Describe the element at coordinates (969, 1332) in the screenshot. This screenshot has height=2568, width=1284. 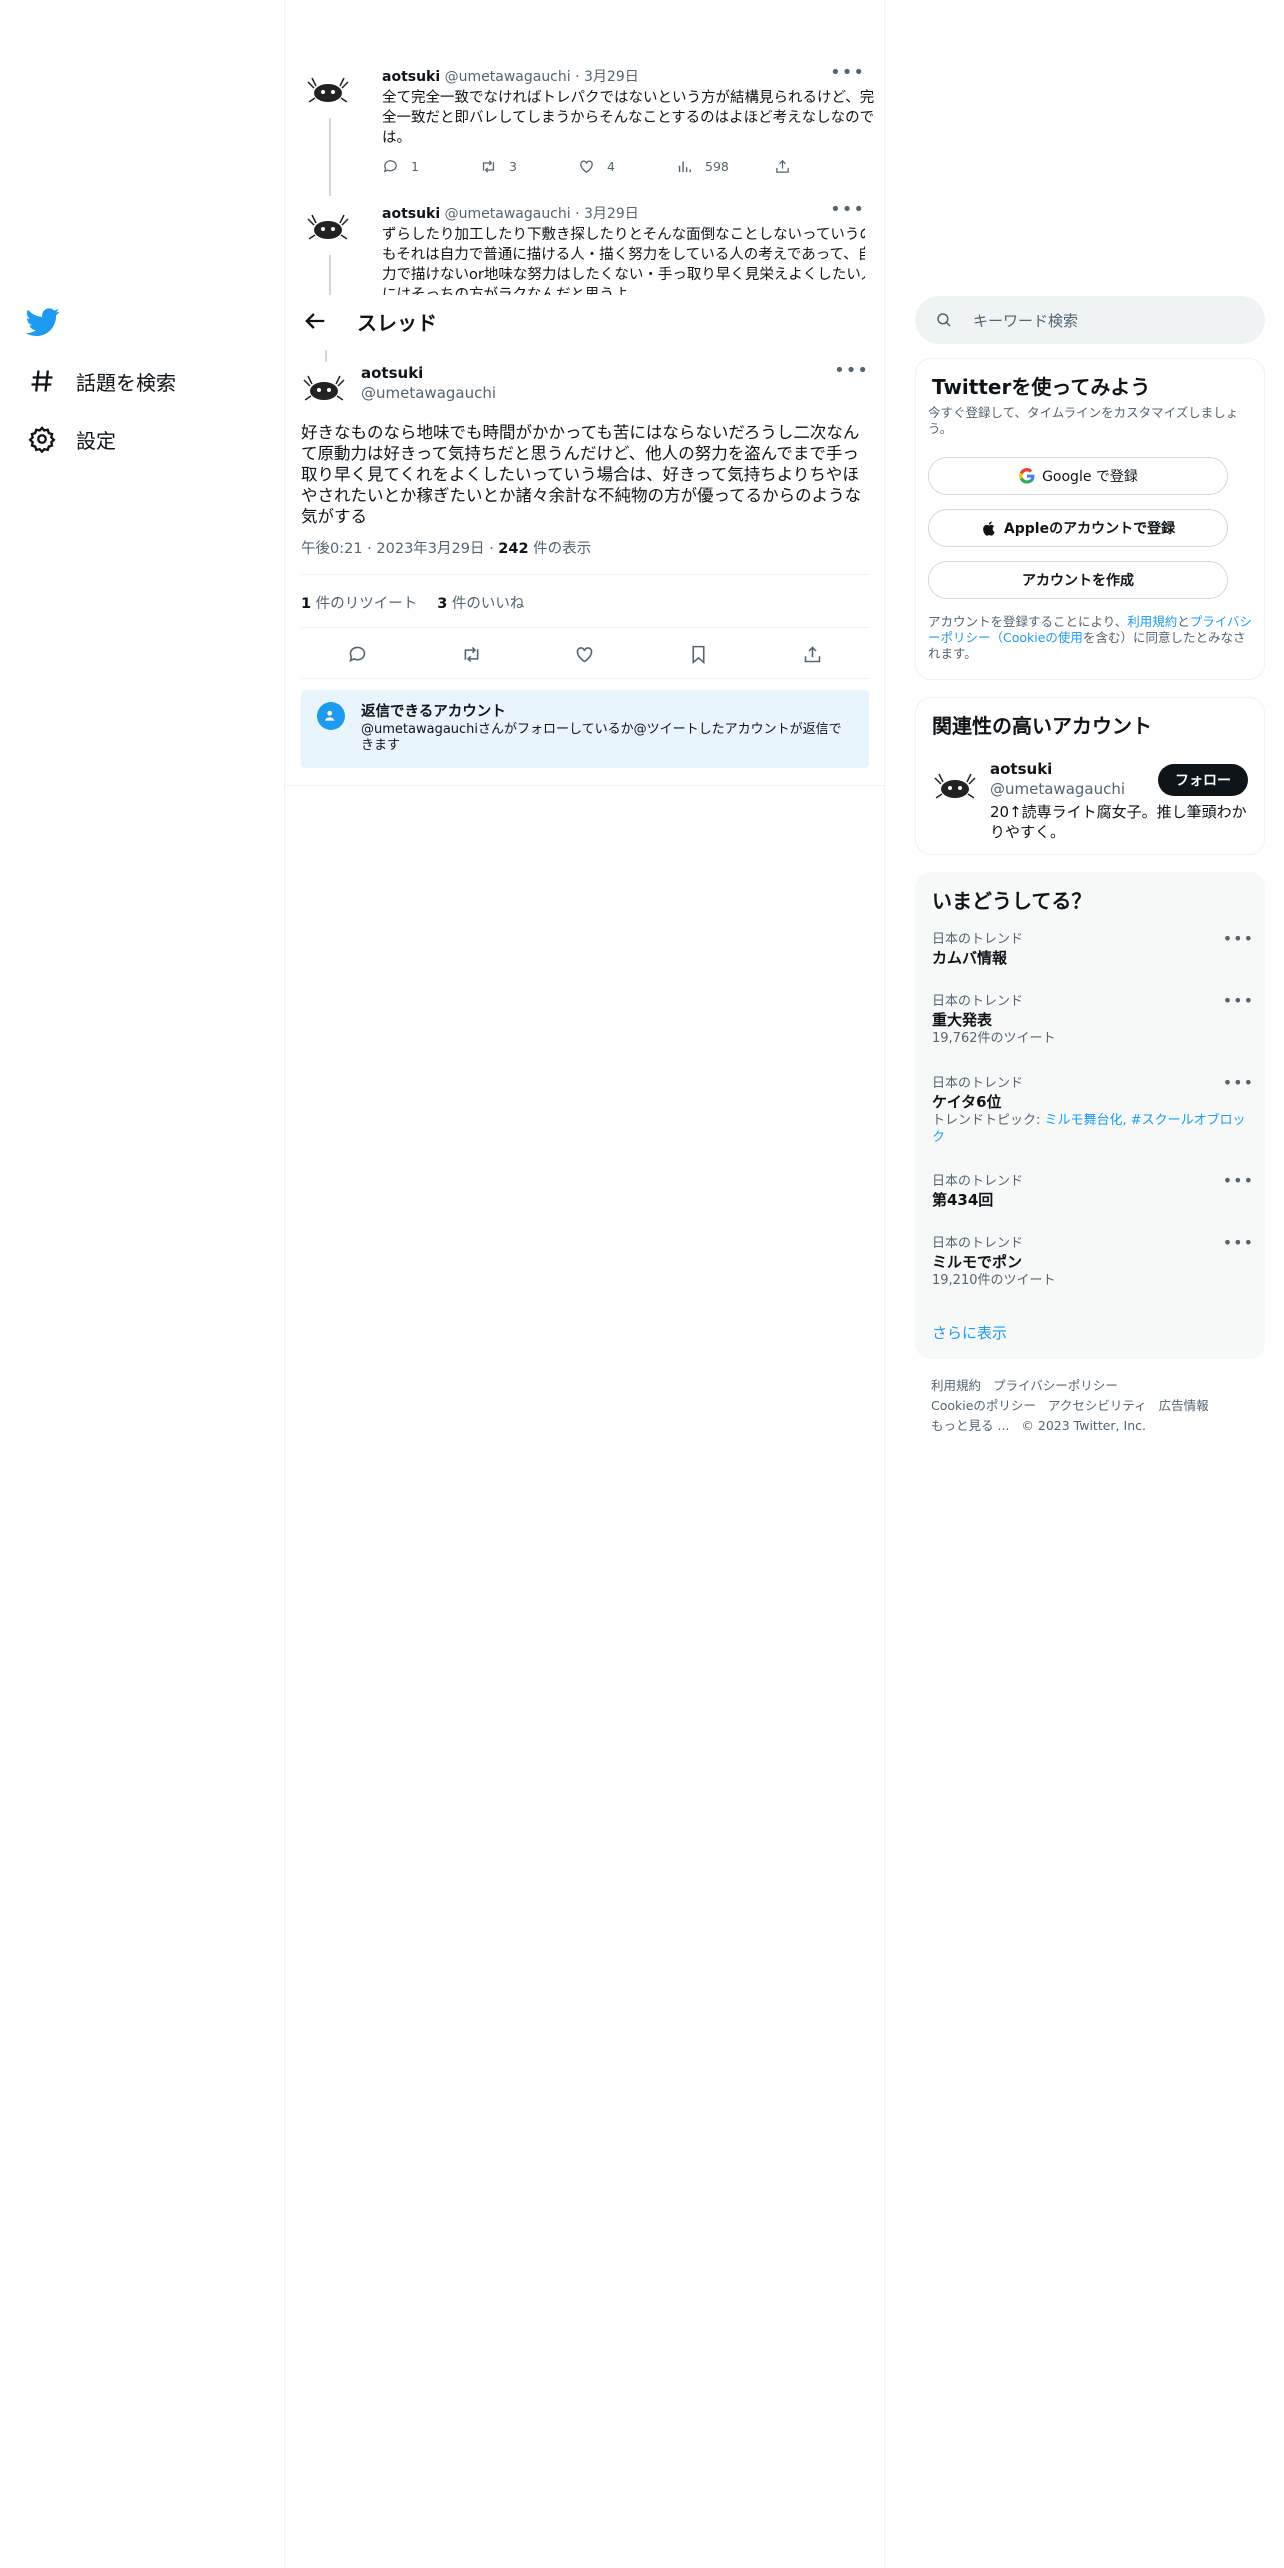
I see `show-more-link: さらに表示` at that location.